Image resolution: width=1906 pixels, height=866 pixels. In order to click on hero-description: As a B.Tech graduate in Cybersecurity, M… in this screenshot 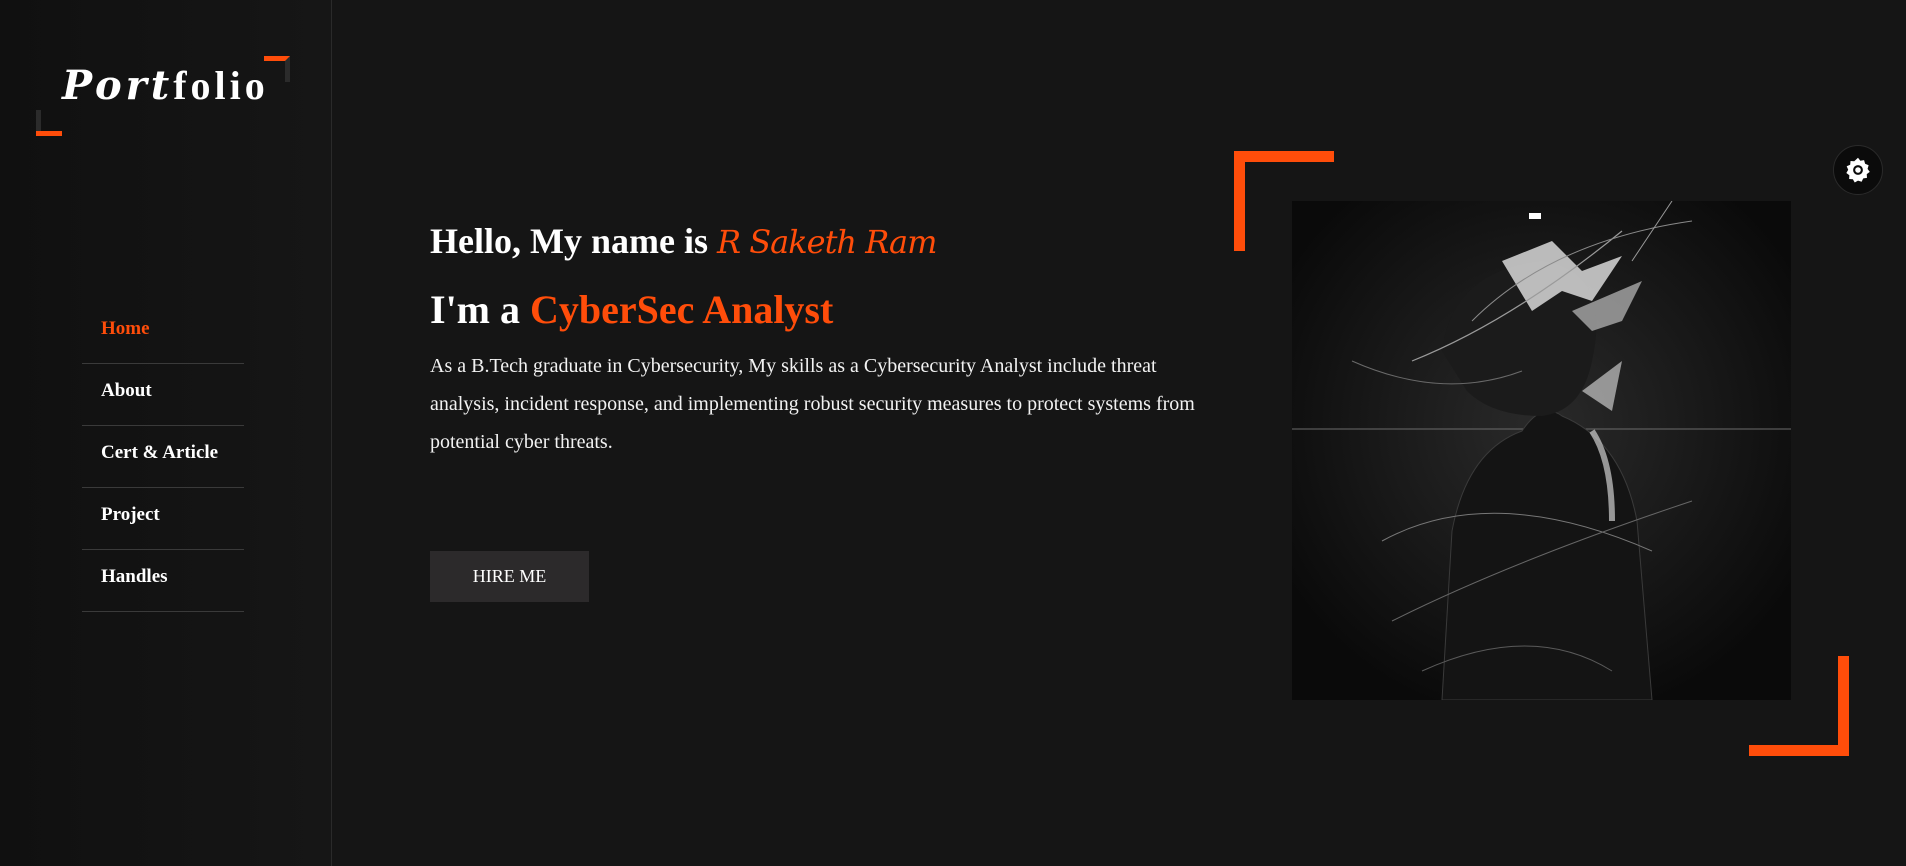, I will do `click(812, 404)`.